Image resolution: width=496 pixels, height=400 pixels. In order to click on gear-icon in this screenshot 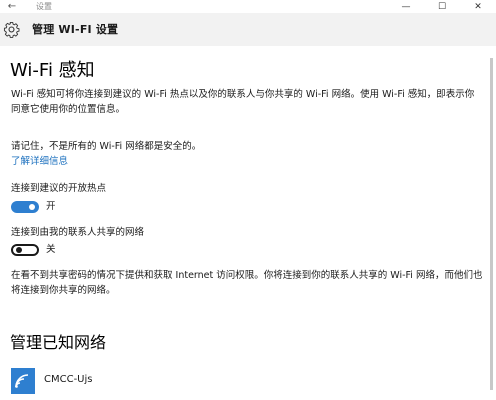, I will do `click(11, 29)`.